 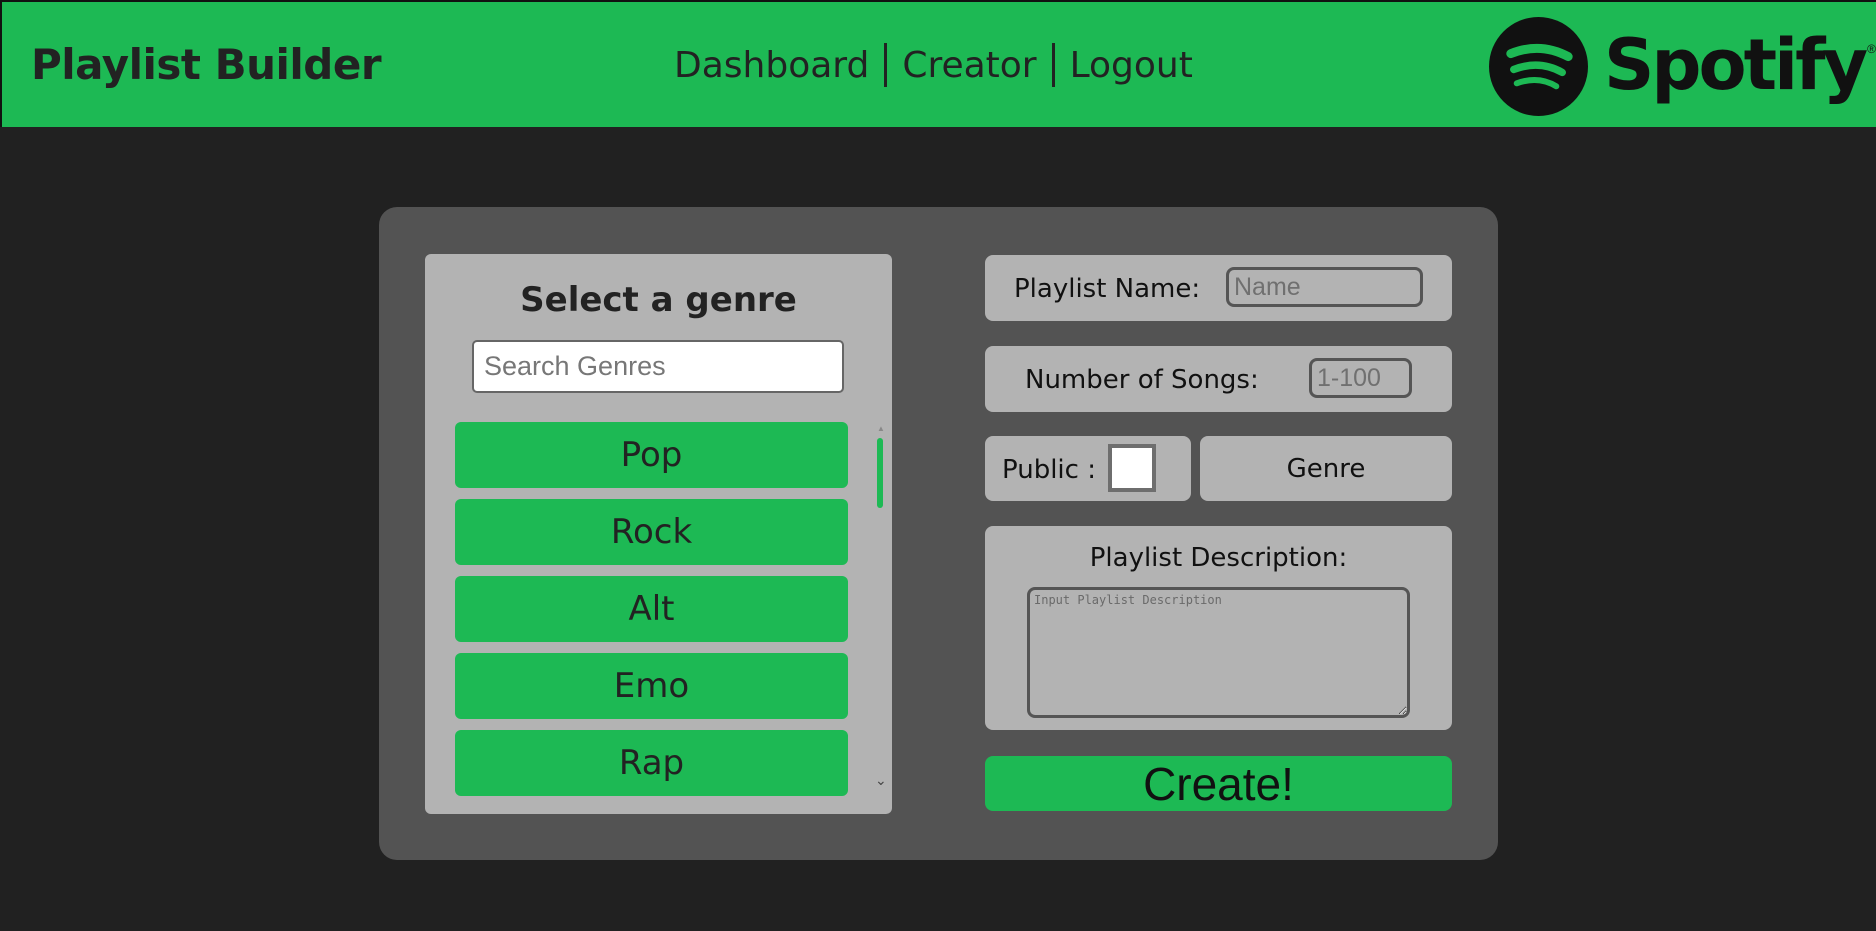 I want to click on description-textarea, so click(x=1218, y=652).